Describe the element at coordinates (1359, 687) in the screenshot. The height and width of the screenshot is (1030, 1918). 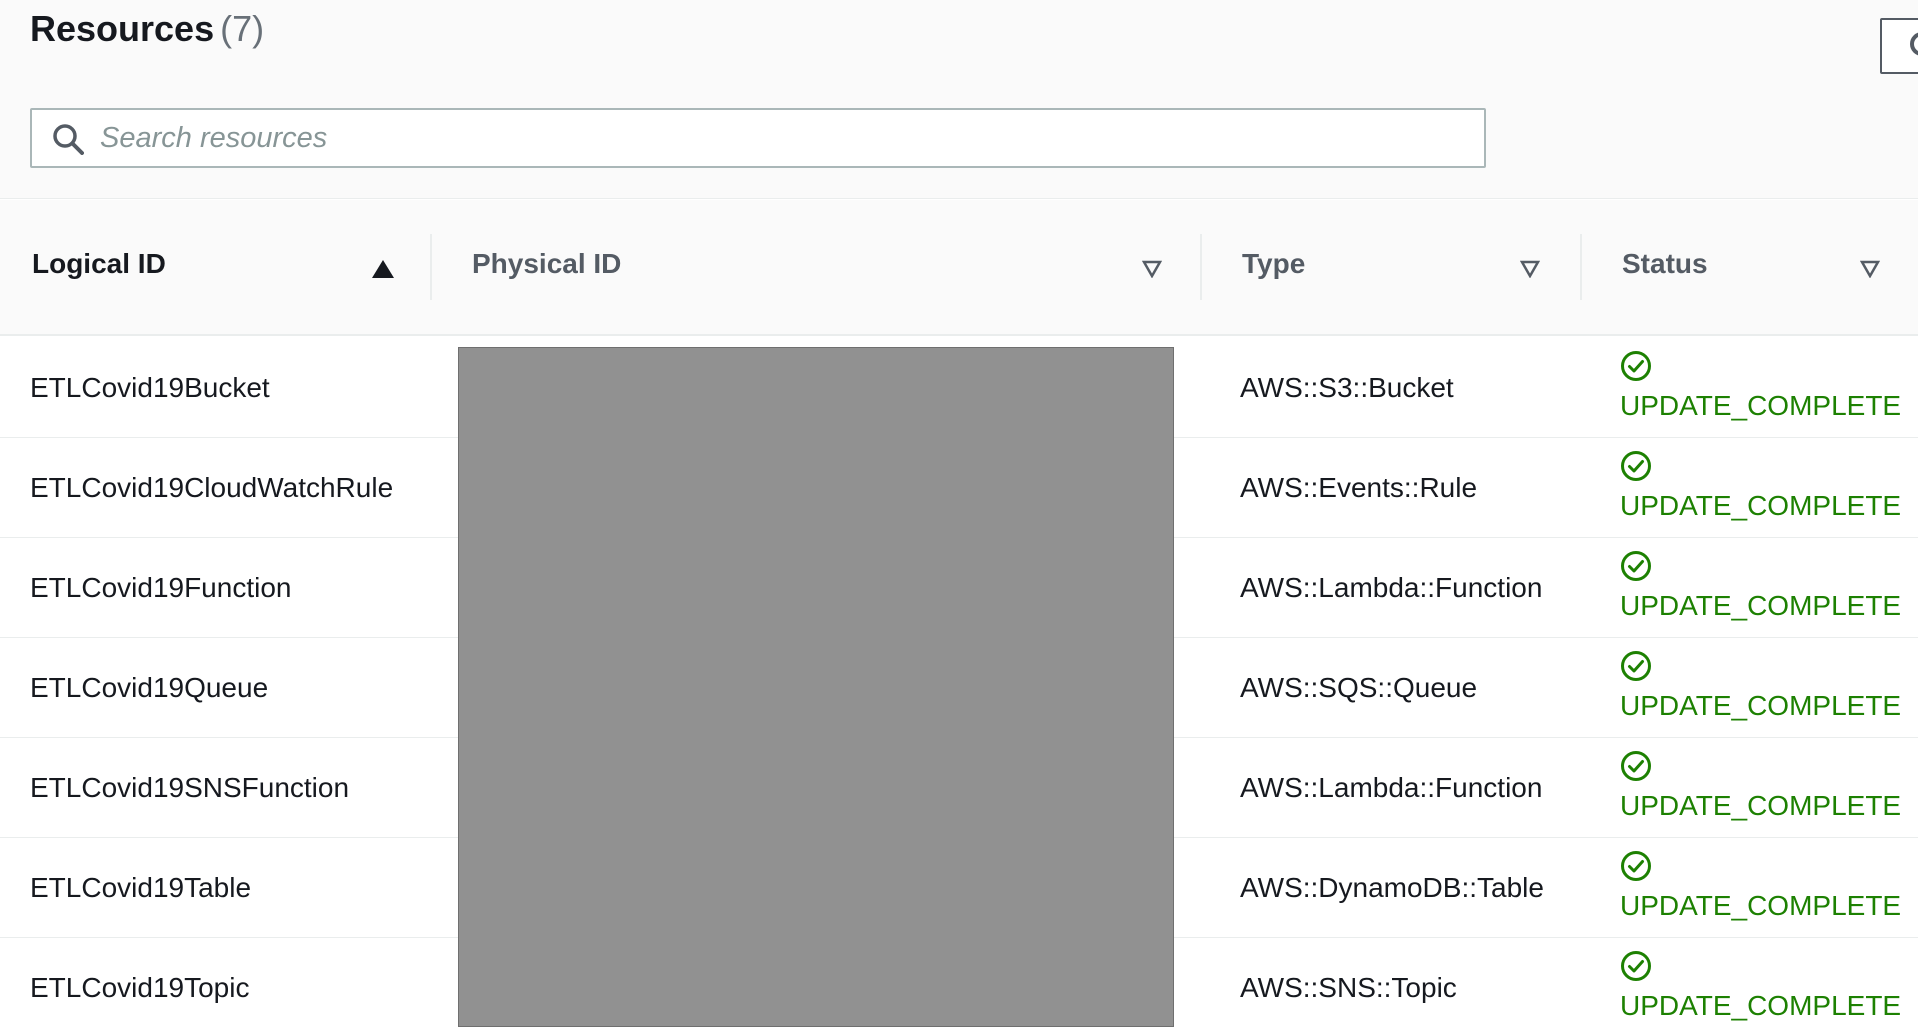
I see `type-cell: AWS::SQS::Queue` at that location.